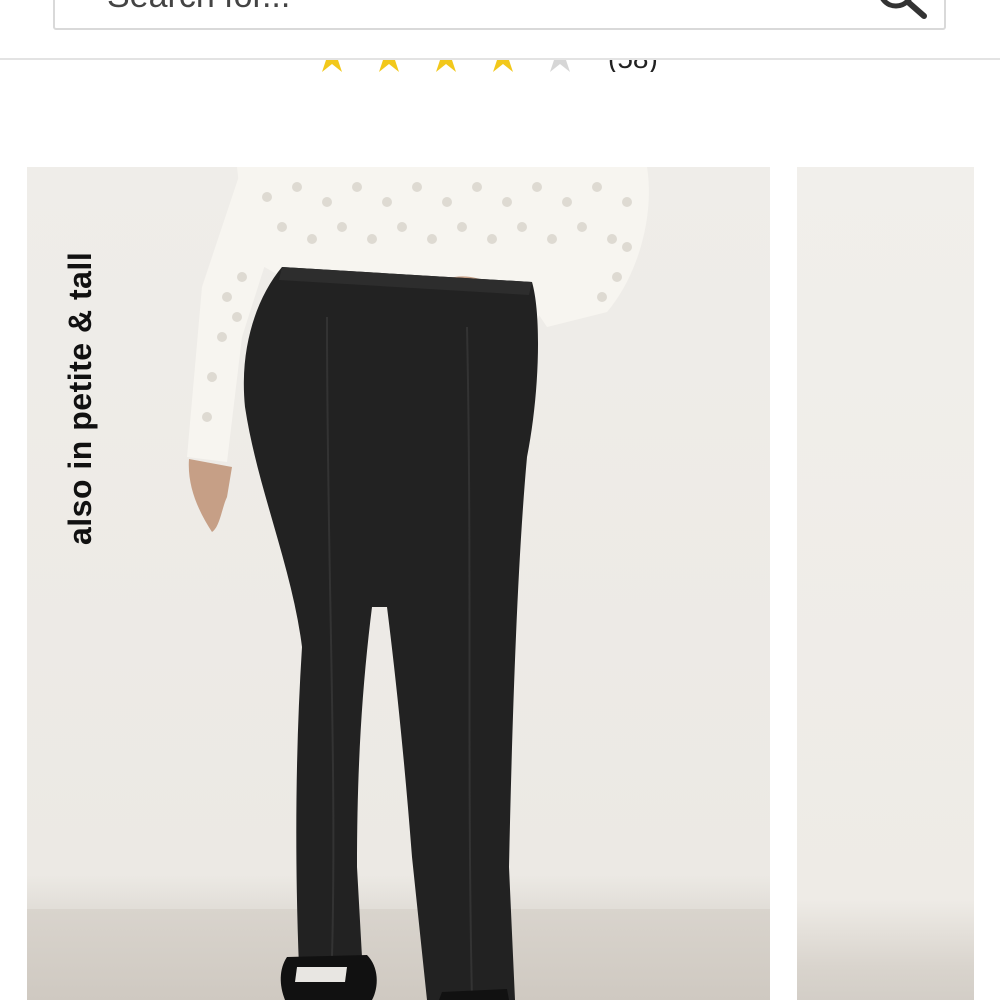 This screenshot has width=1000, height=1000. I want to click on search-icon, so click(902, 10).